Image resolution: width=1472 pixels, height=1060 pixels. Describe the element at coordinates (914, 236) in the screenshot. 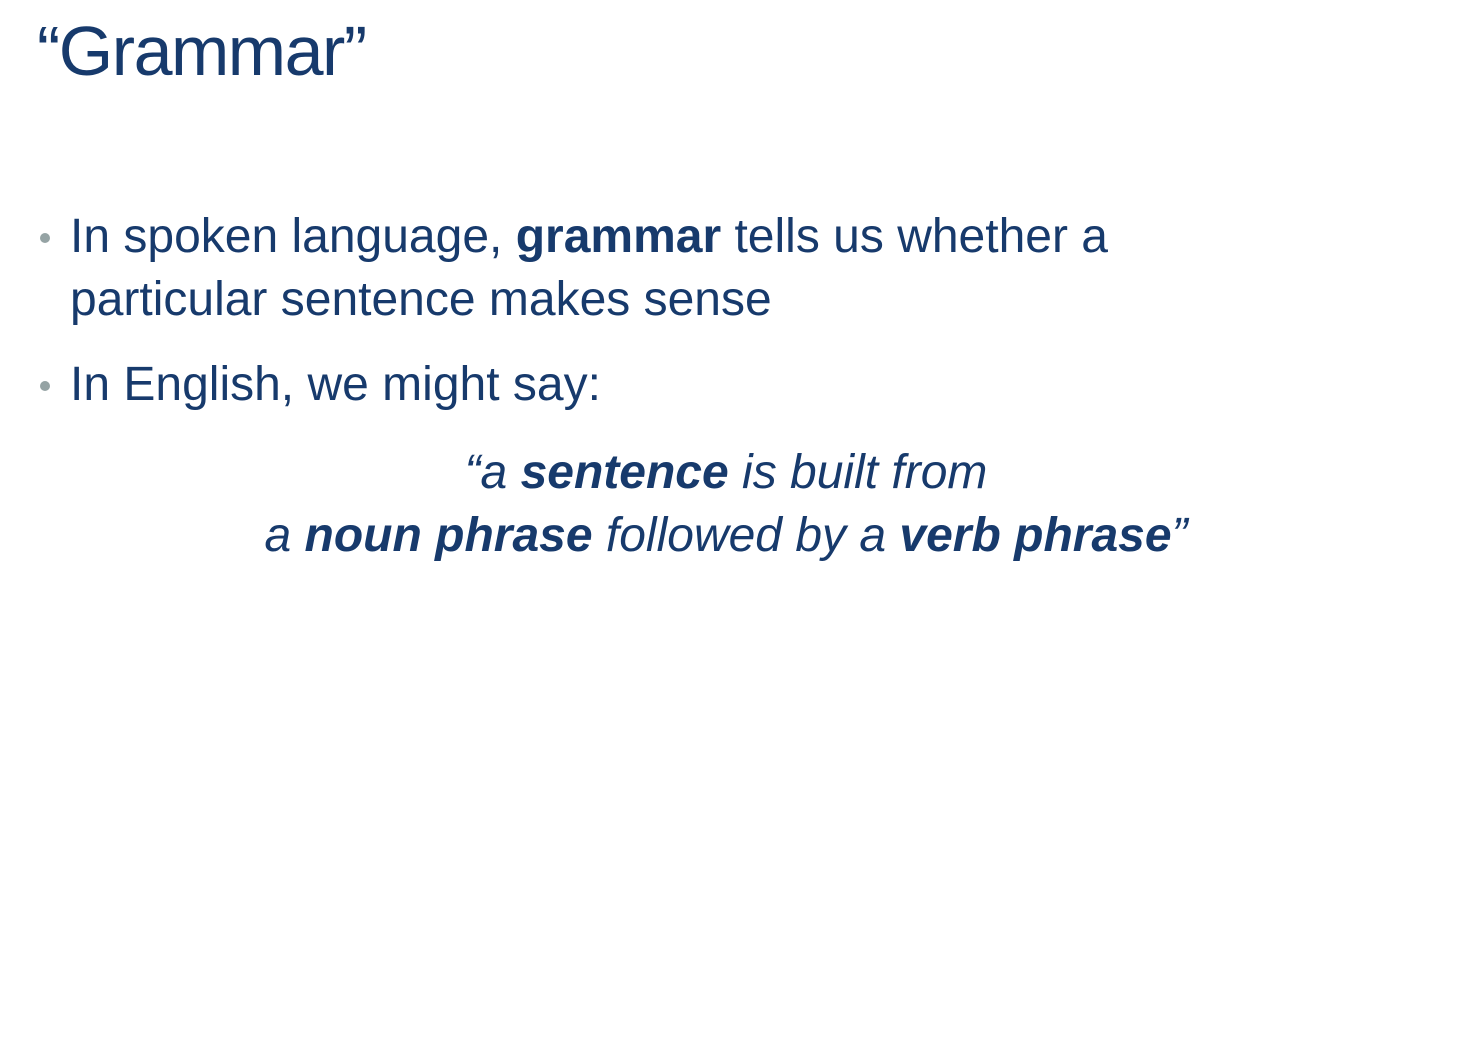

I see `bullet-text-after: tells us whether a` at that location.